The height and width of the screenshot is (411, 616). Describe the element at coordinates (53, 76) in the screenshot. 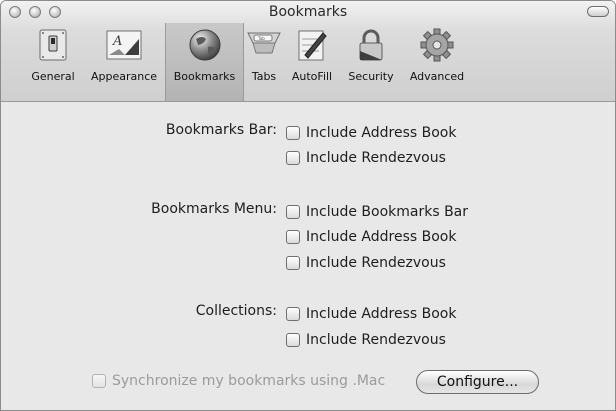

I see `tab-general-label: General` at that location.